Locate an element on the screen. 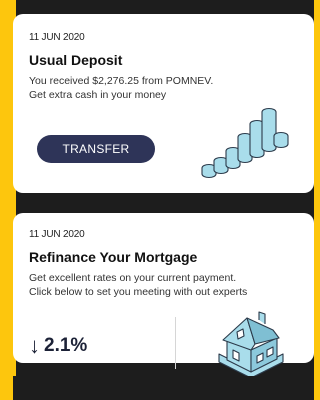 The height and width of the screenshot is (400, 320). deposit-title: Usual Deposit is located at coordinates (76, 60).